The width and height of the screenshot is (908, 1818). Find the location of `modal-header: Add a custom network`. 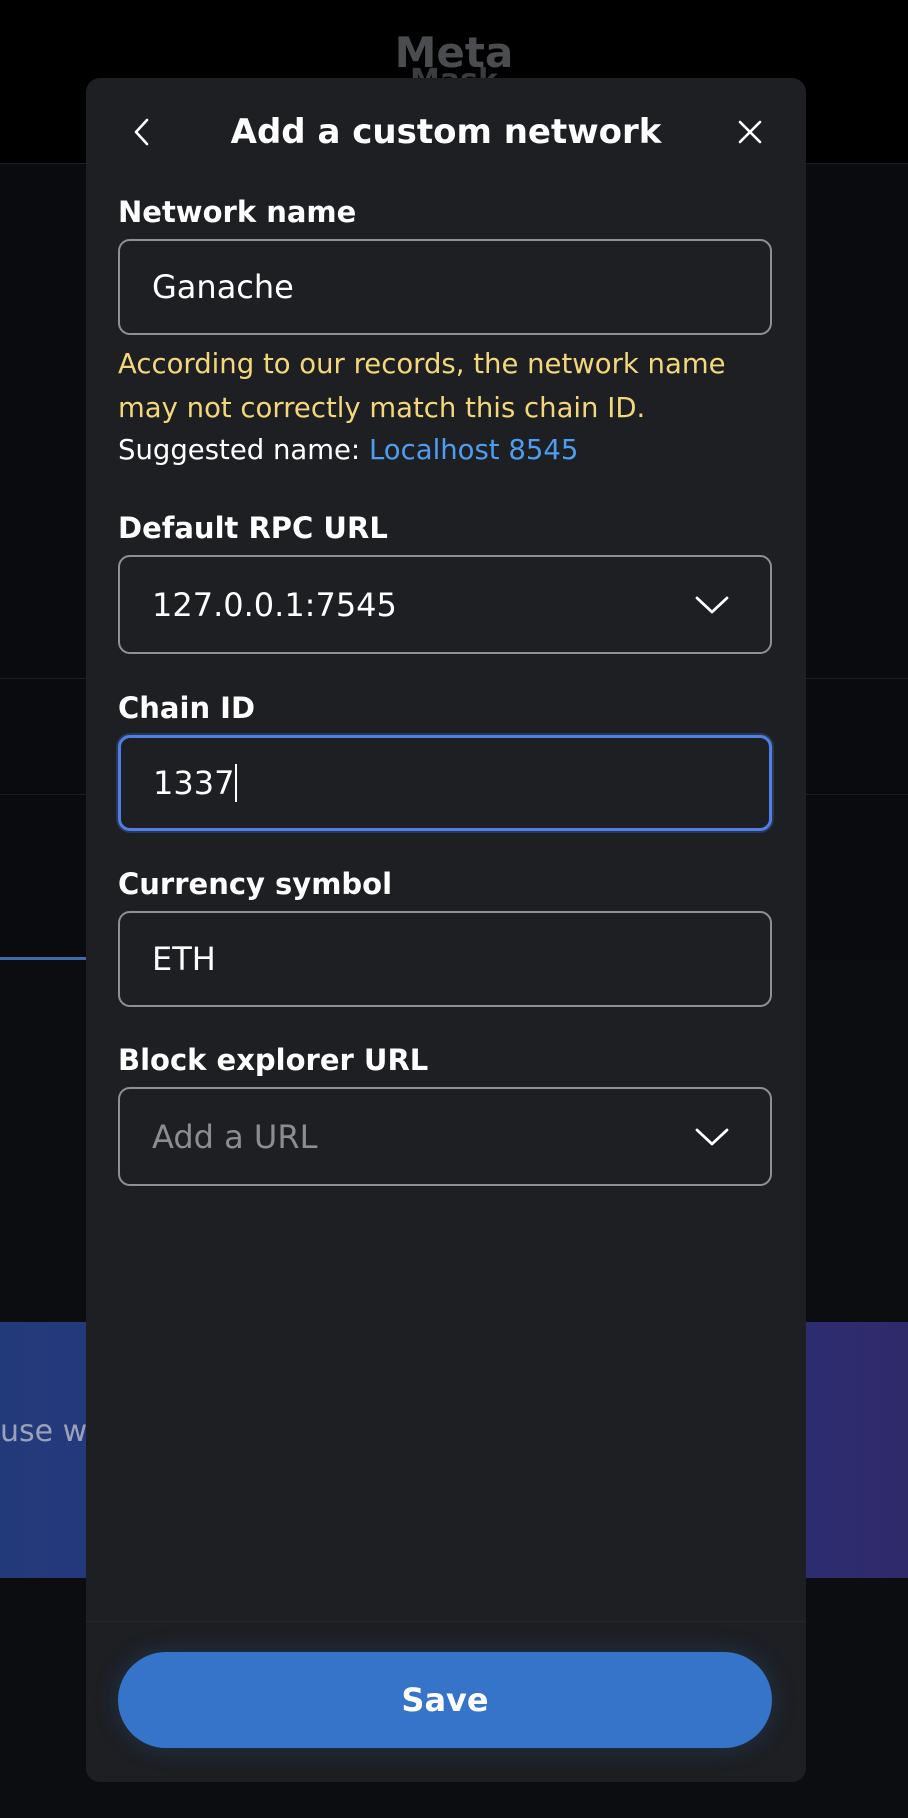

modal-header: Add a custom network is located at coordinates (446, 133).